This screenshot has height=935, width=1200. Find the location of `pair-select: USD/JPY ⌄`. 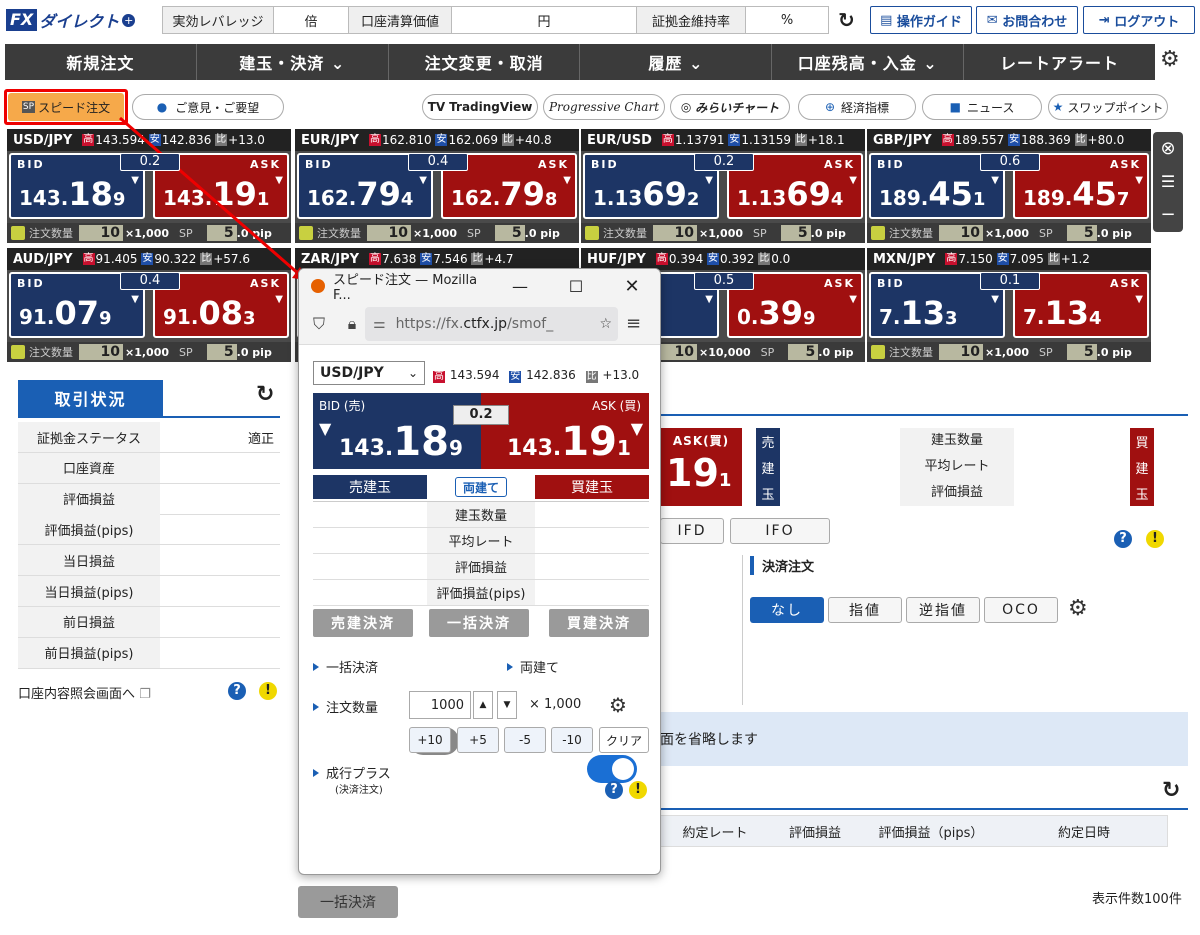

pair-select: USD/JPY ⌄ is located at coordinates (369, 373).